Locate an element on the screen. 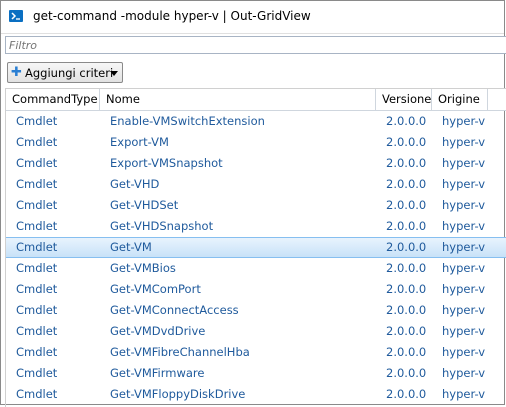 This screenshot has height=407, width=506. table-row: Cmdlet Get-VMComPort 2.0.0.0 hyper-v is located at coordinates (256, 289).